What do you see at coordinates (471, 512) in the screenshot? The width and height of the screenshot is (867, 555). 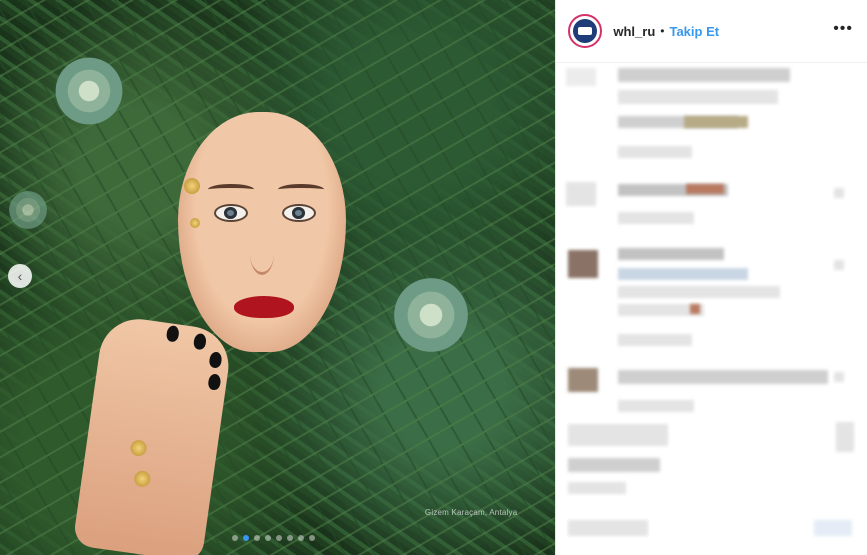 I see `photo-credit: Gizem Karaçam, Antalya` at bounding box center [471, 512].